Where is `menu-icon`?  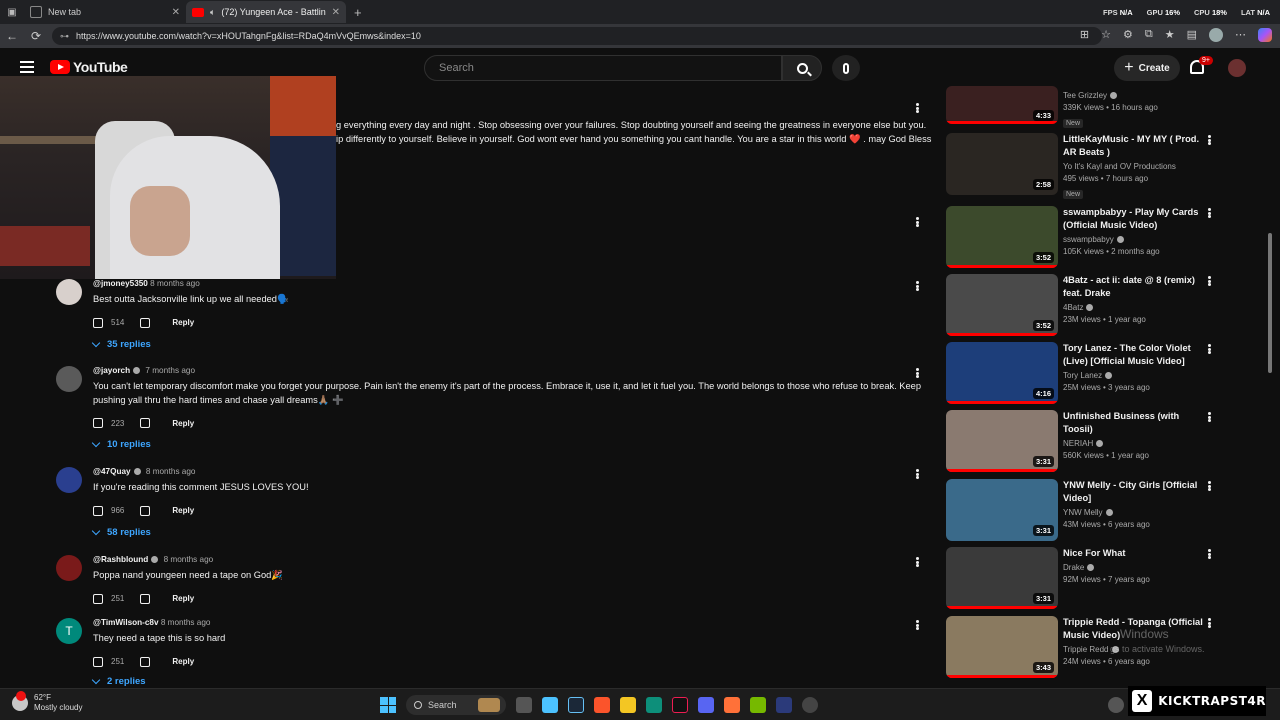
menu-icon is located at coordinates (27, 67).